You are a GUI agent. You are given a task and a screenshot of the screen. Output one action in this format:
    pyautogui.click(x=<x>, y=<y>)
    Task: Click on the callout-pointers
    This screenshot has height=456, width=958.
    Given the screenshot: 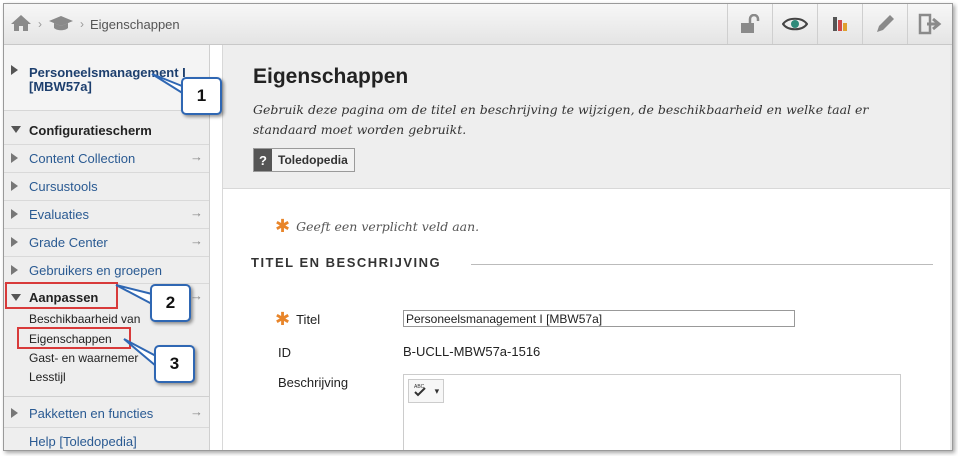 What is the action you would take?
    pyautogui.click(x=150, y=221)
    